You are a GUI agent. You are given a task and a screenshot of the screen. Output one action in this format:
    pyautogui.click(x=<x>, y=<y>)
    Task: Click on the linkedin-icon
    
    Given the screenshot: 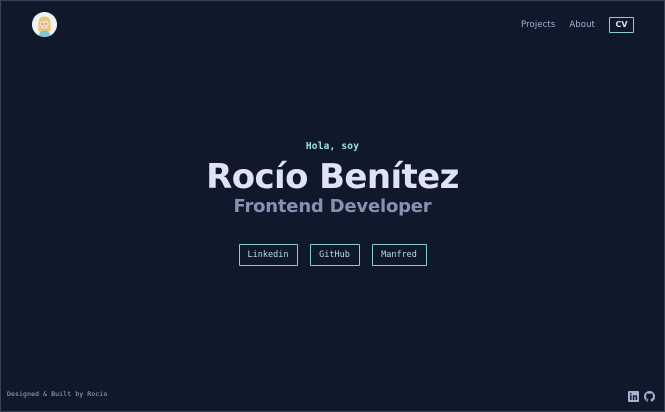 What is the action you would take?
    pyautogui.click(x=633, y=396)
    